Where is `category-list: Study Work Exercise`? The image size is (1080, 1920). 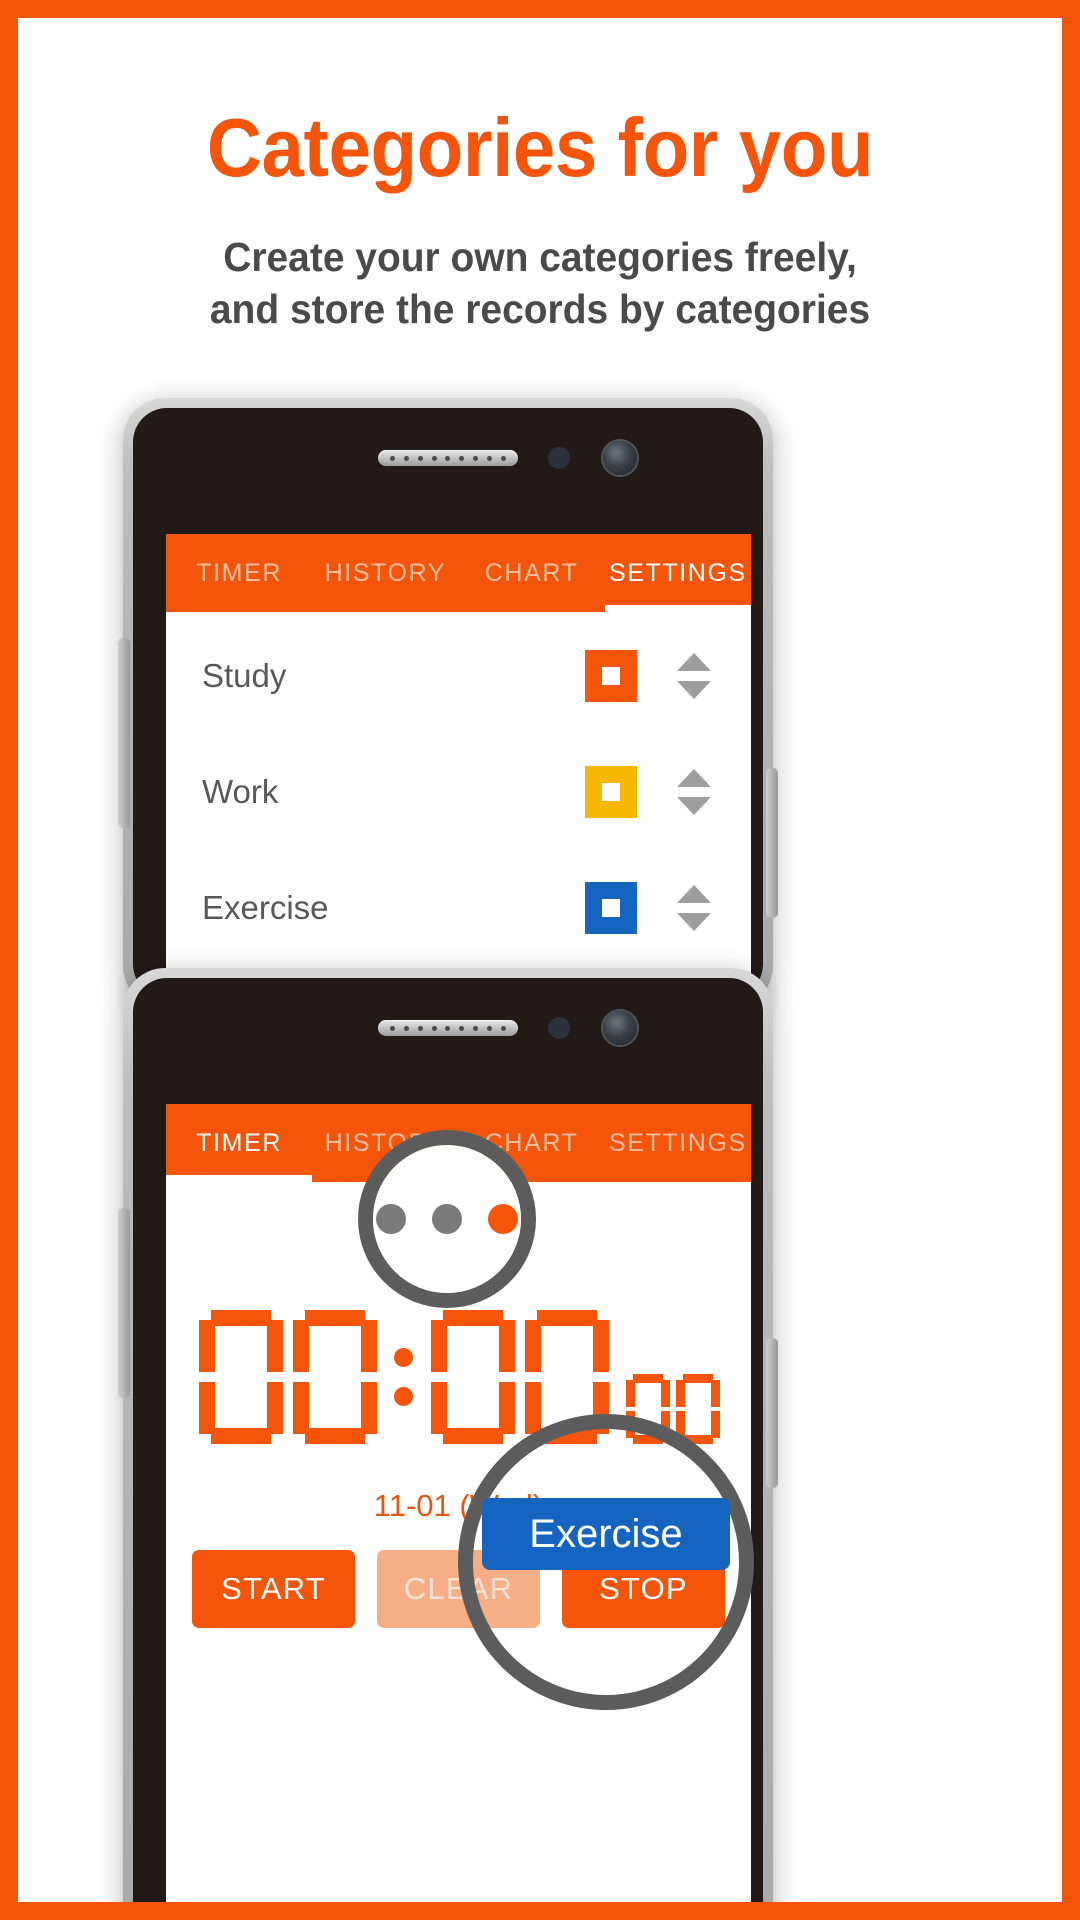 category-list: Study Work Exercise is located at coordinates (458, 789).